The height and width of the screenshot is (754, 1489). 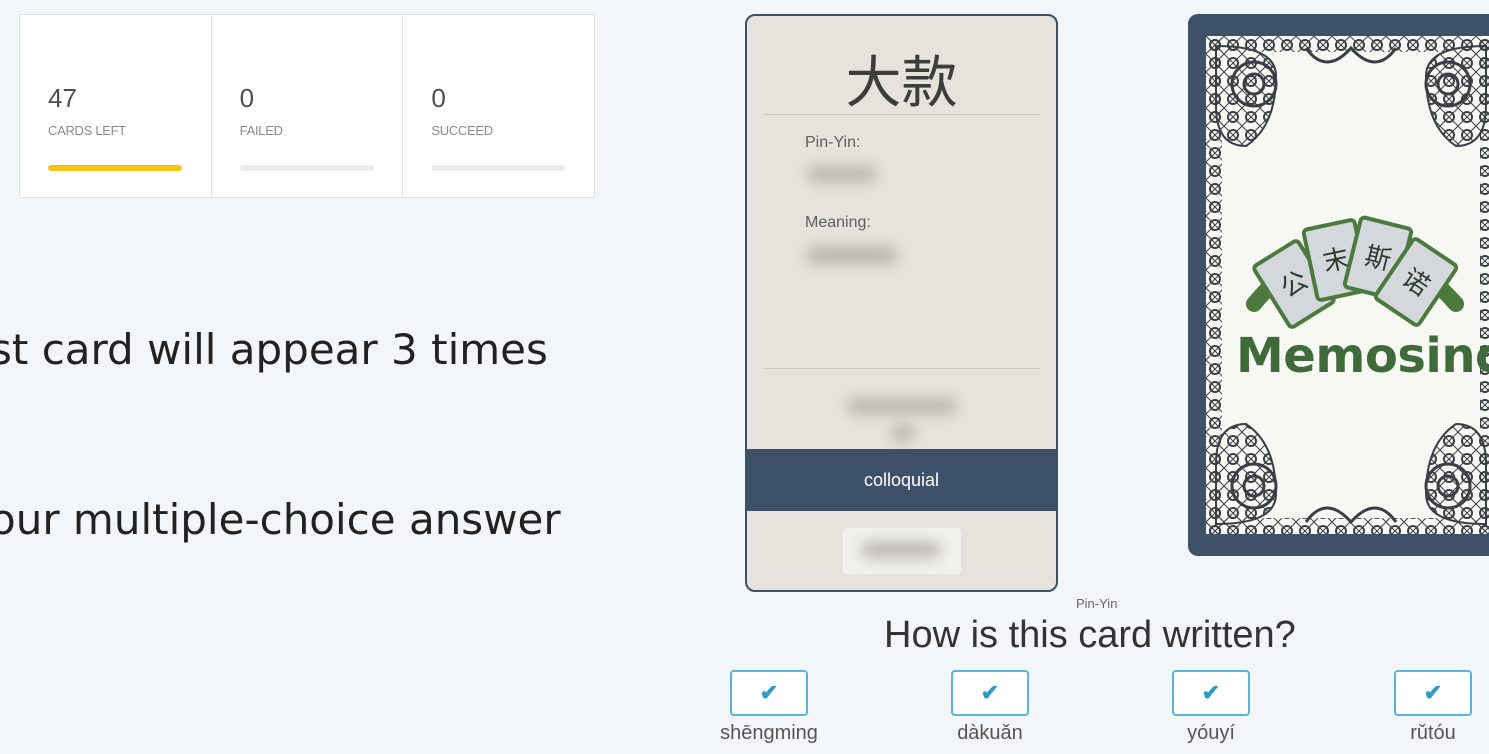 I want to click on hidden-pinyin, so click(x=842, y=174).